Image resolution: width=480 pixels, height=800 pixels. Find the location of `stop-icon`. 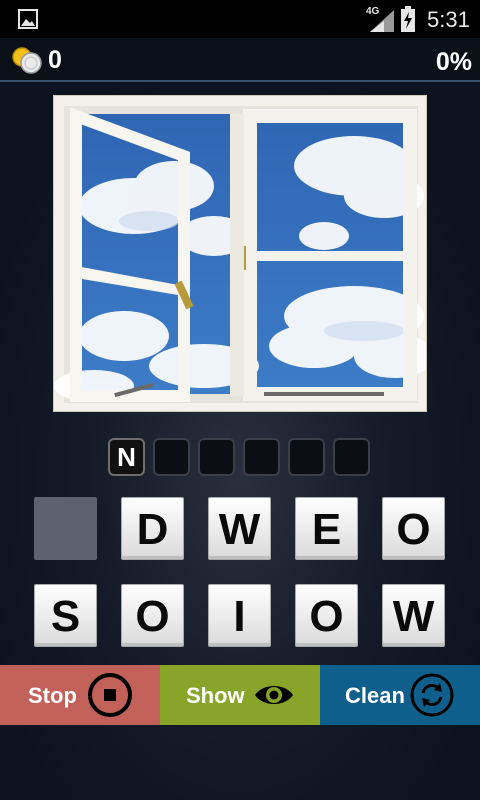

stop-icon is located at coordinates (110, 695).